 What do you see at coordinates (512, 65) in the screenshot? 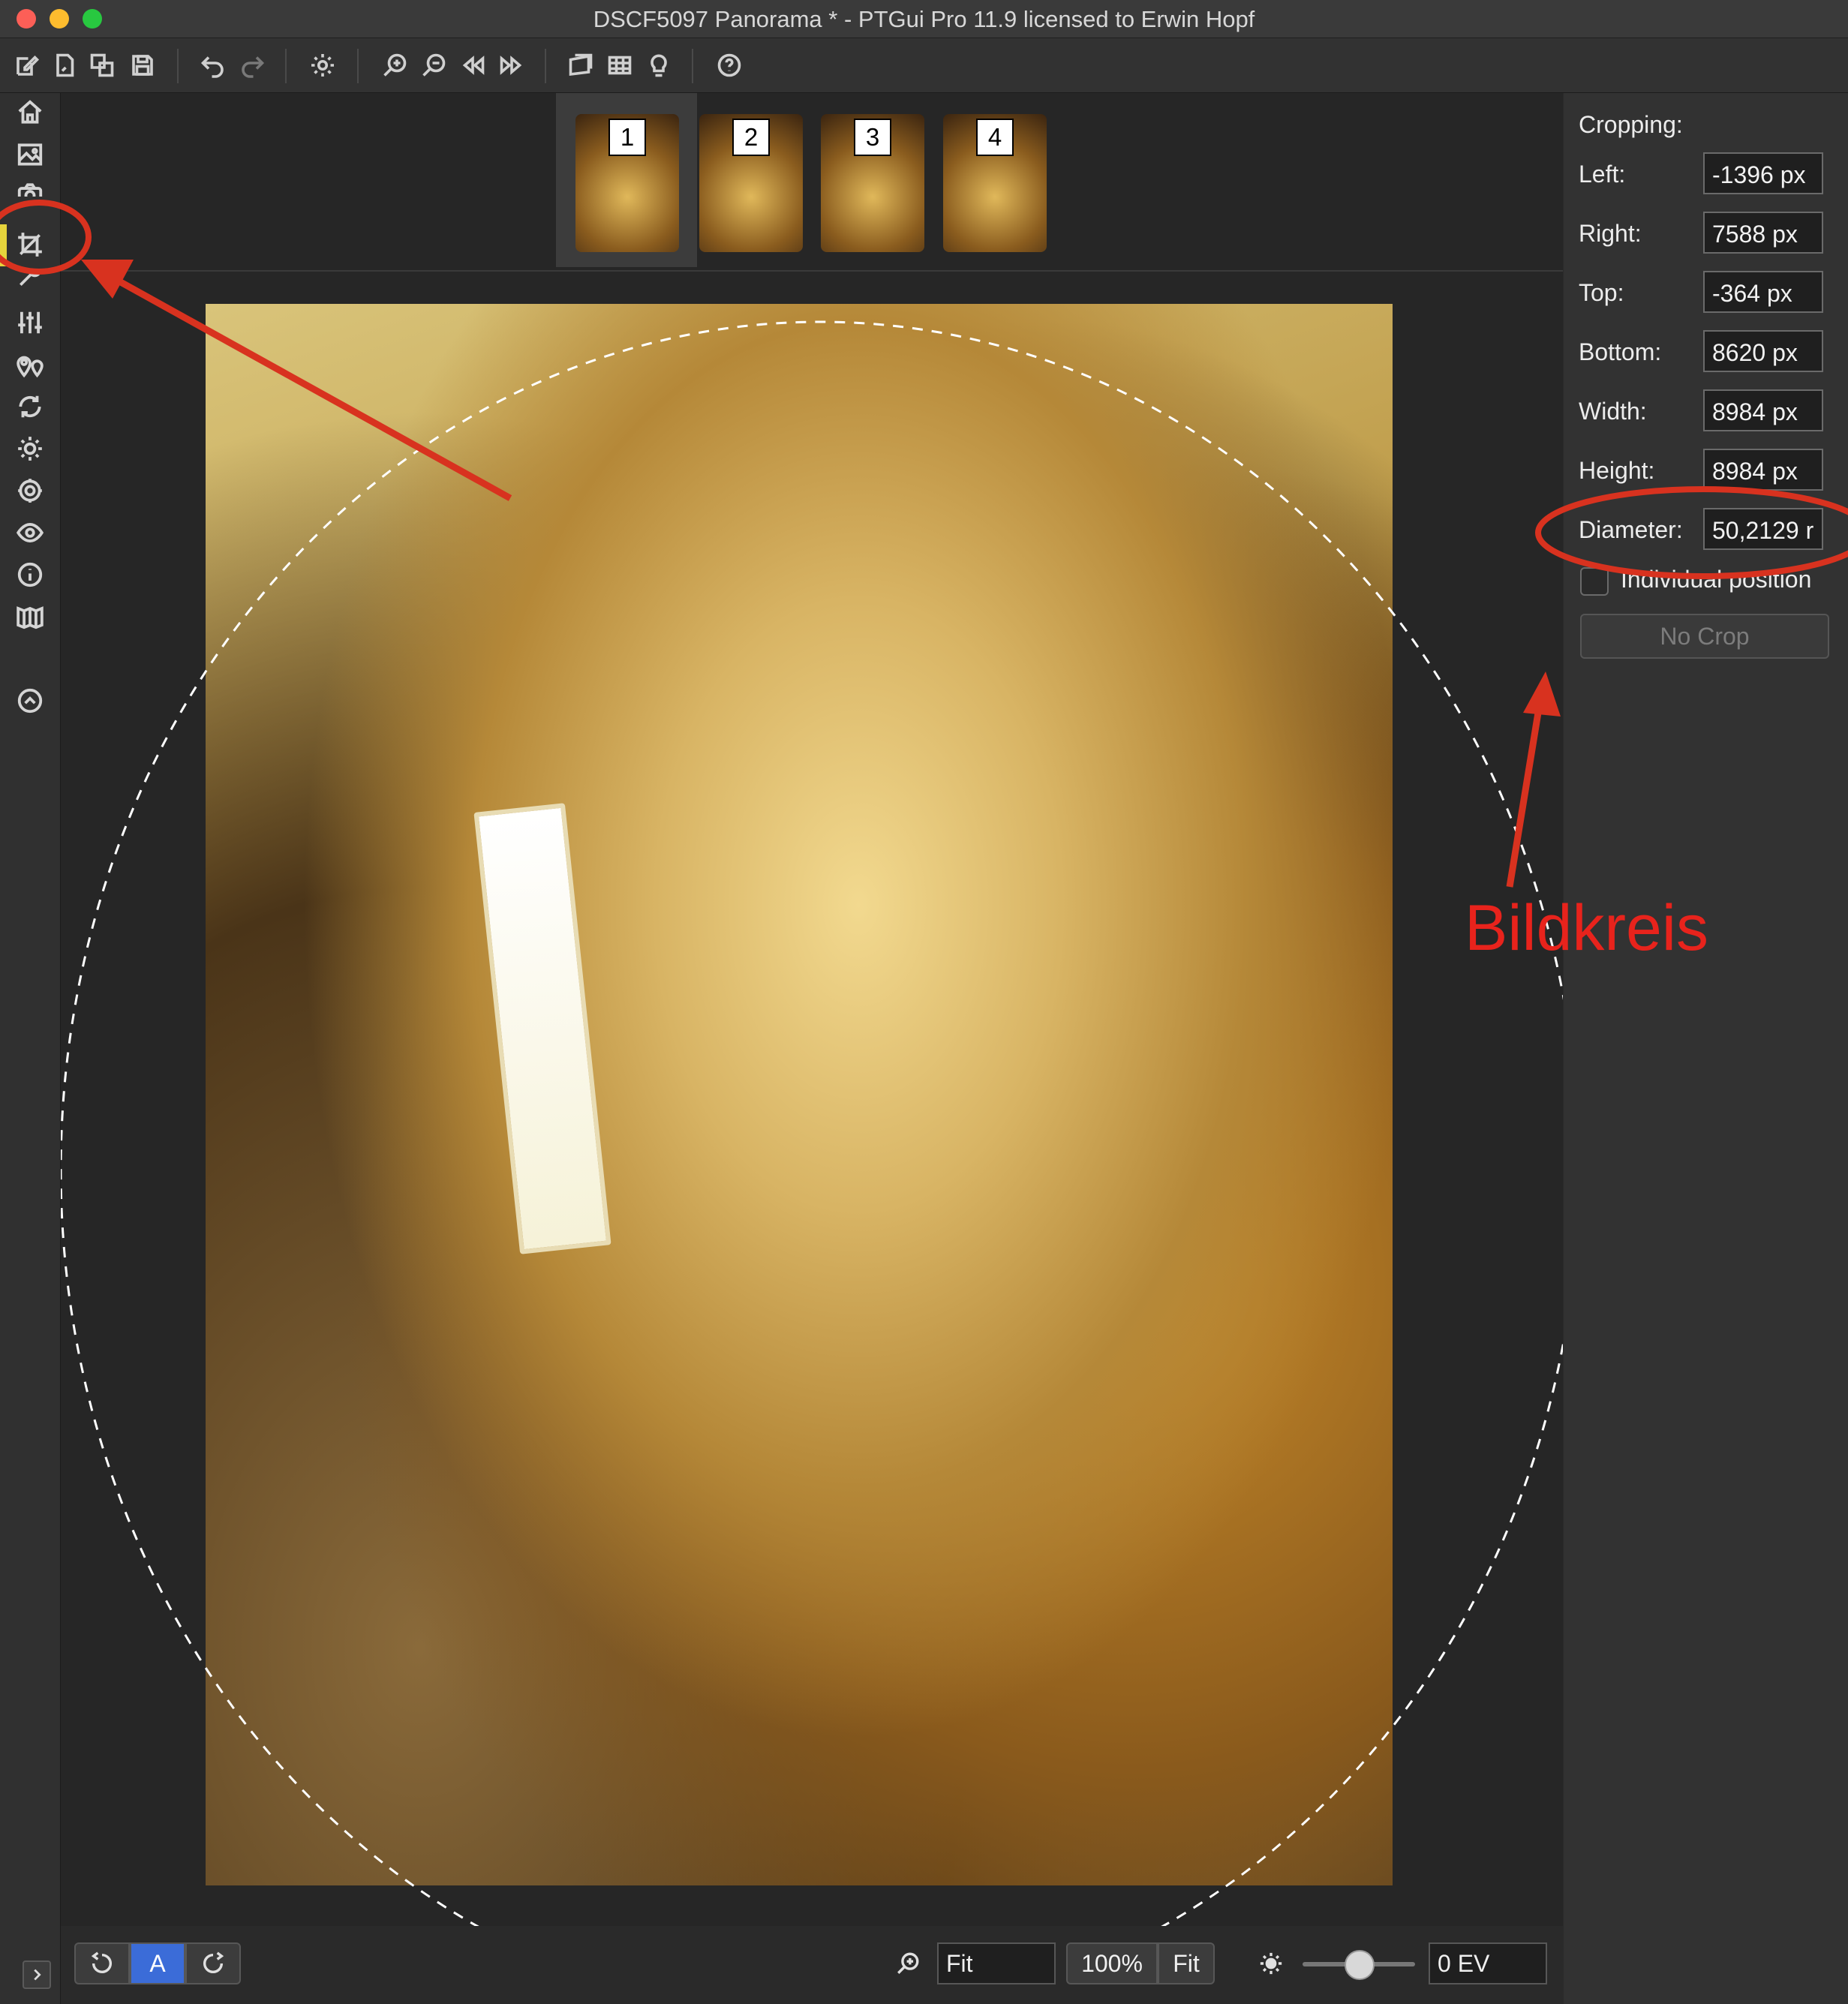
I see `next-icon` at bounding box center [512, 65].